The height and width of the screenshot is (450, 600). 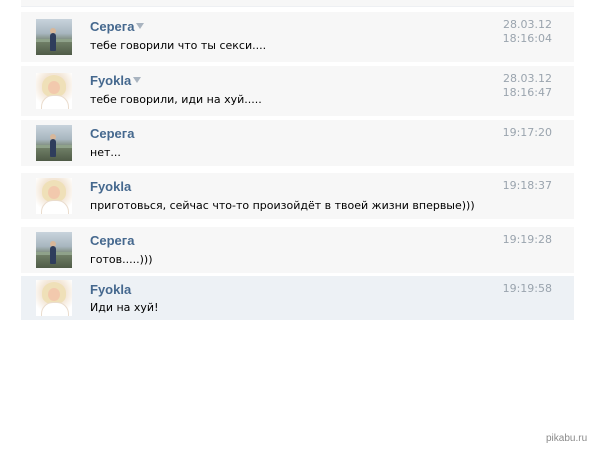 What do you see at coordinates (527, 92) in the screenshot?
I see `message-time: 18:16:47` at bounding box center [527, 92].